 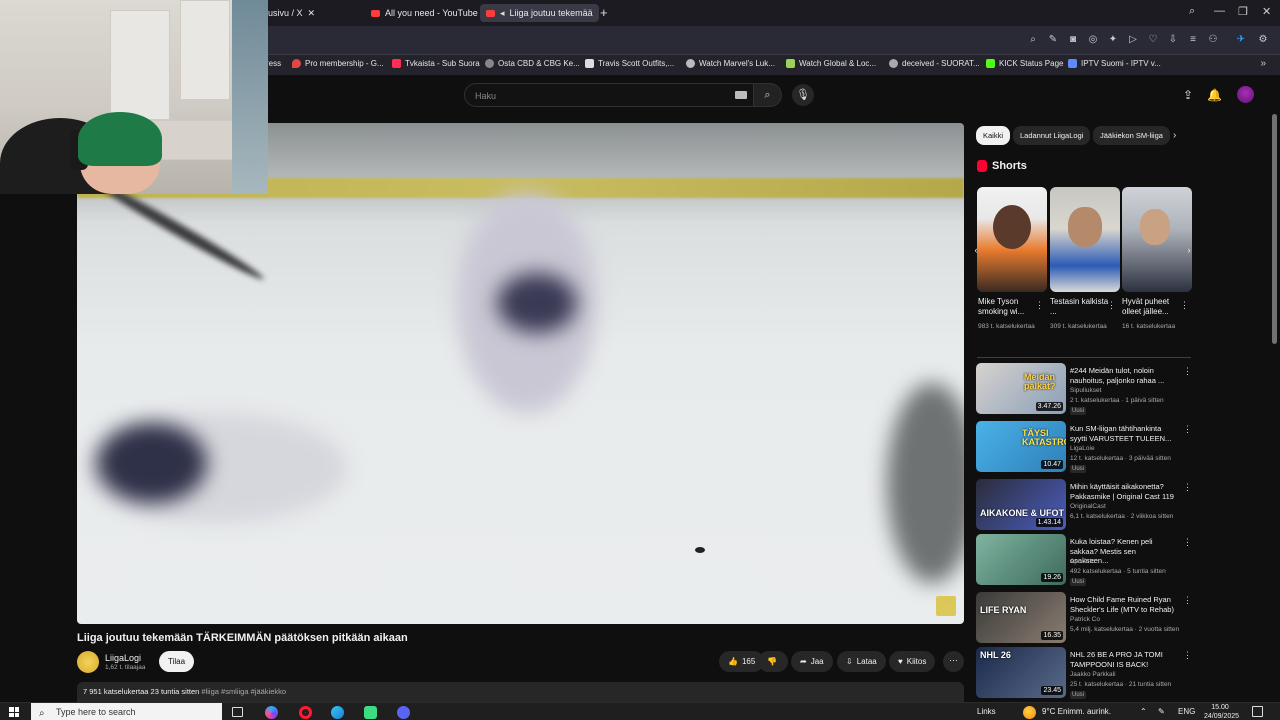 What do you see at coordinates (993, 135) in the screenshot?
I see `chip-all: Kaikki` at bounding box center [993, 135].